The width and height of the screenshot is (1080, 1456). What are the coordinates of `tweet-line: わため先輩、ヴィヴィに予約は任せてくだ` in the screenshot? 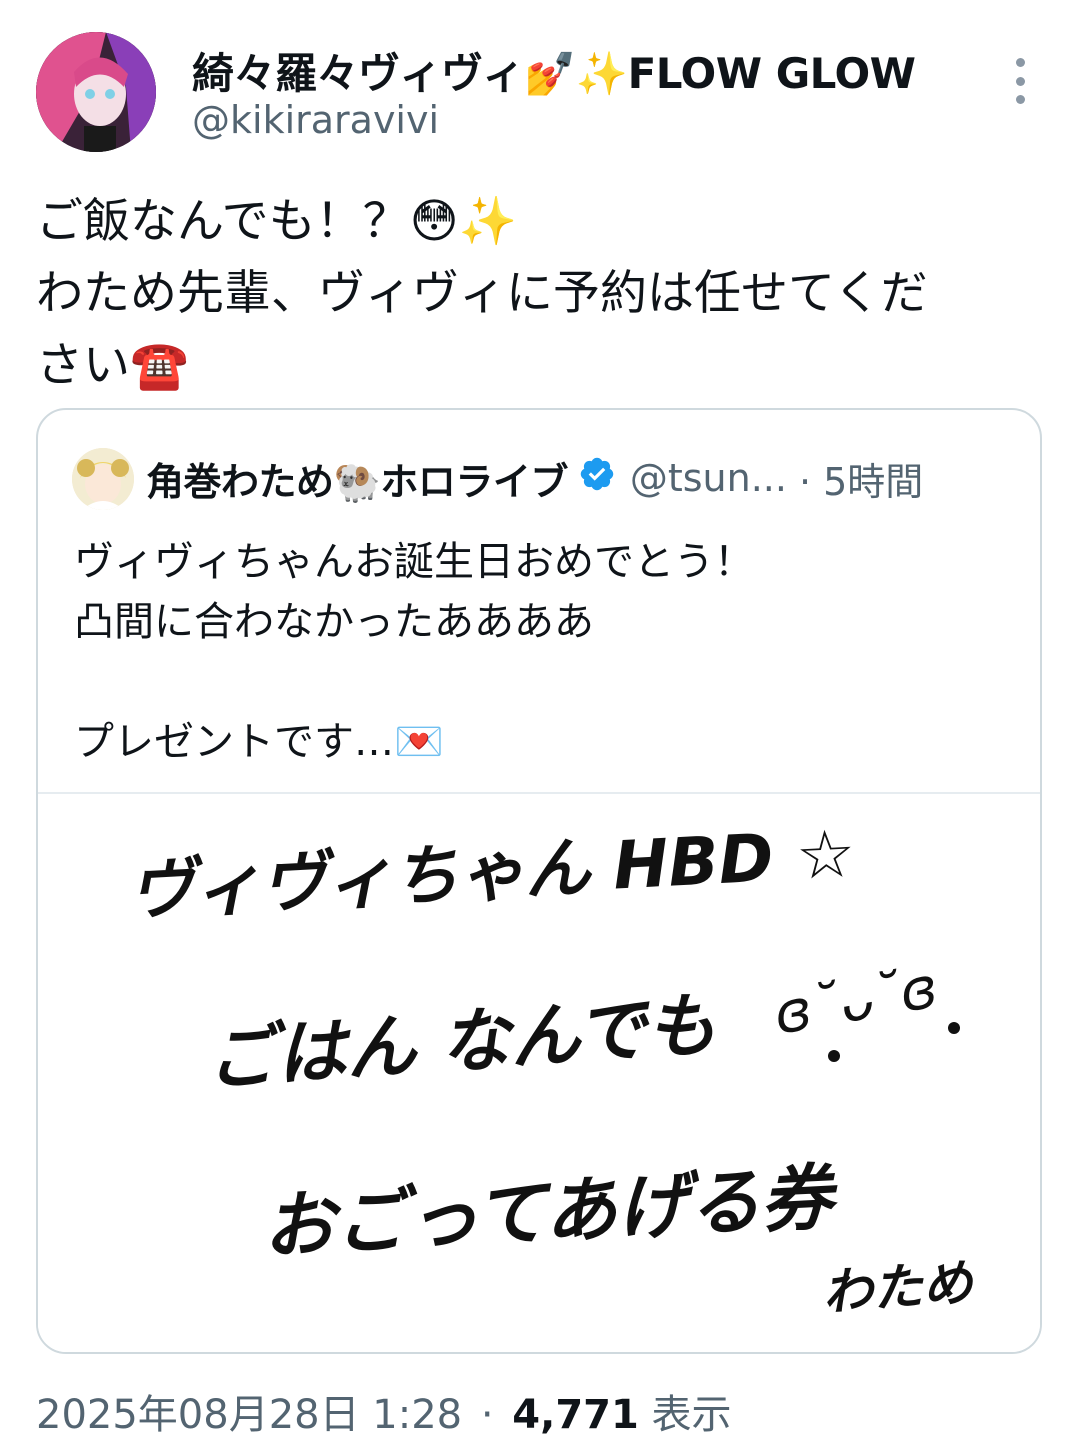 It's located at (482, 293).